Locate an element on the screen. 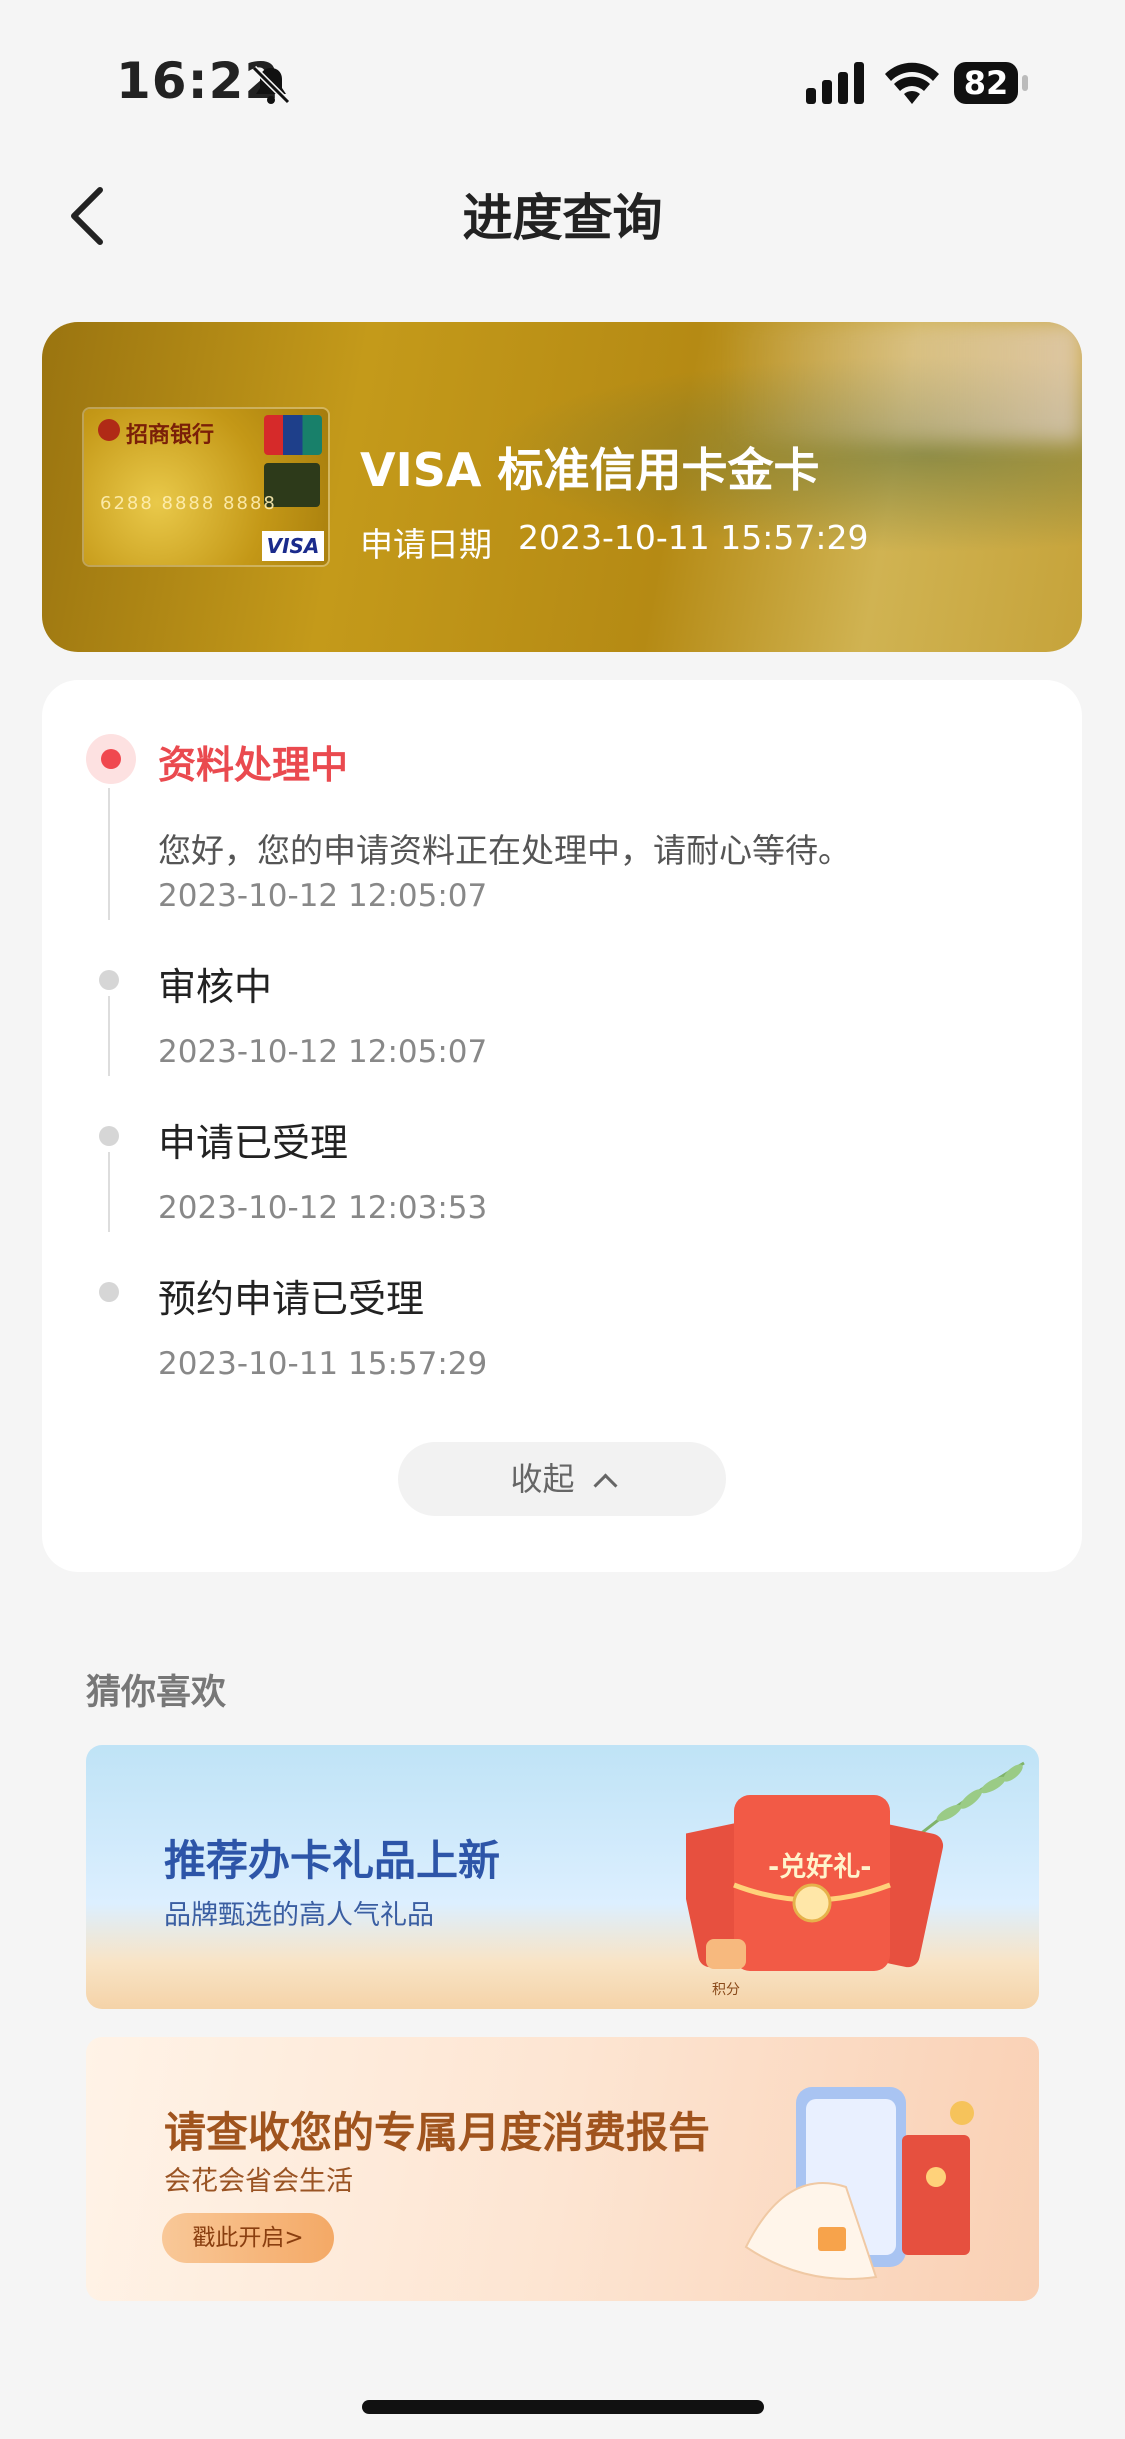 The image size is (1125, 2439). step-title-reviewing: 审核中 is located at coordinates (215, 987).